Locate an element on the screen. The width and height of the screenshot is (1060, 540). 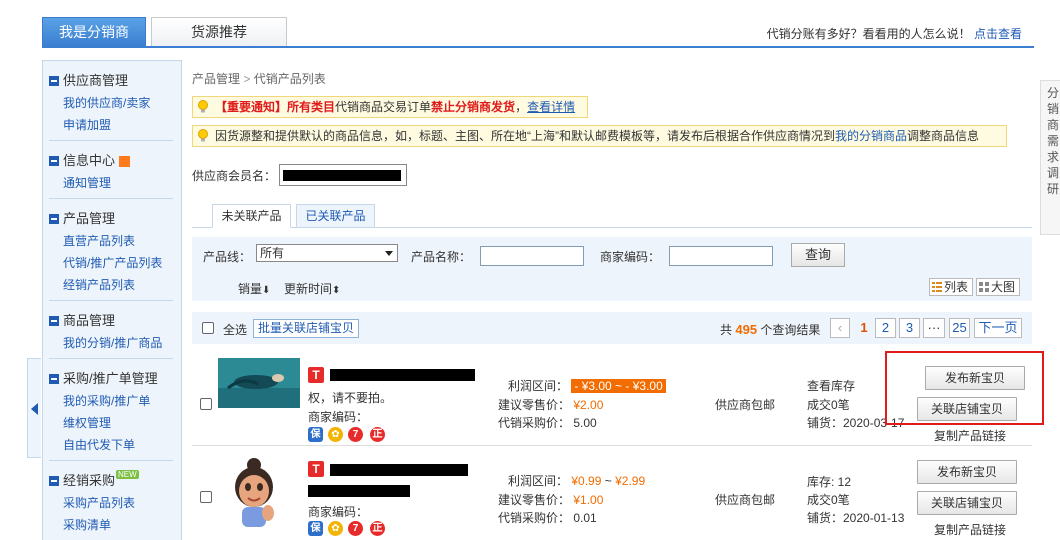
tab-linked-products: 已关联产品 is located at coordinates (335, 216).